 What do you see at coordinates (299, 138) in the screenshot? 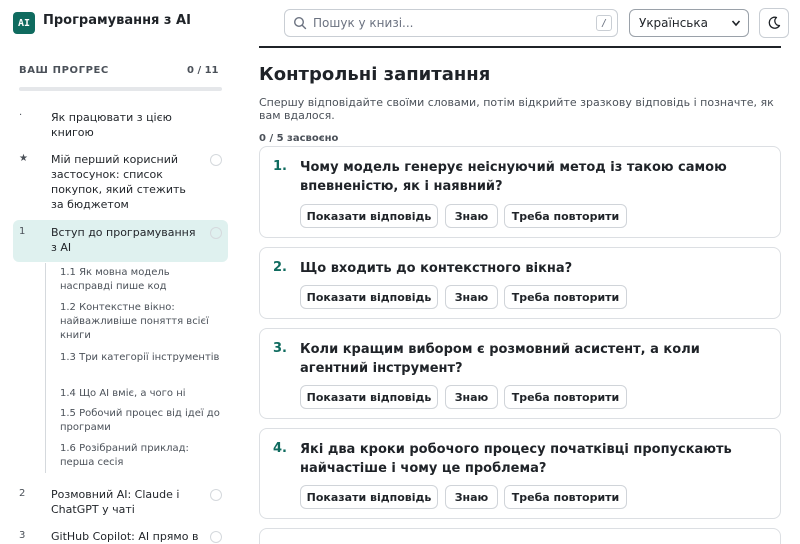
I see `mastered-count: 0 / 5 засвоєно` at bounding box center [299, 138].